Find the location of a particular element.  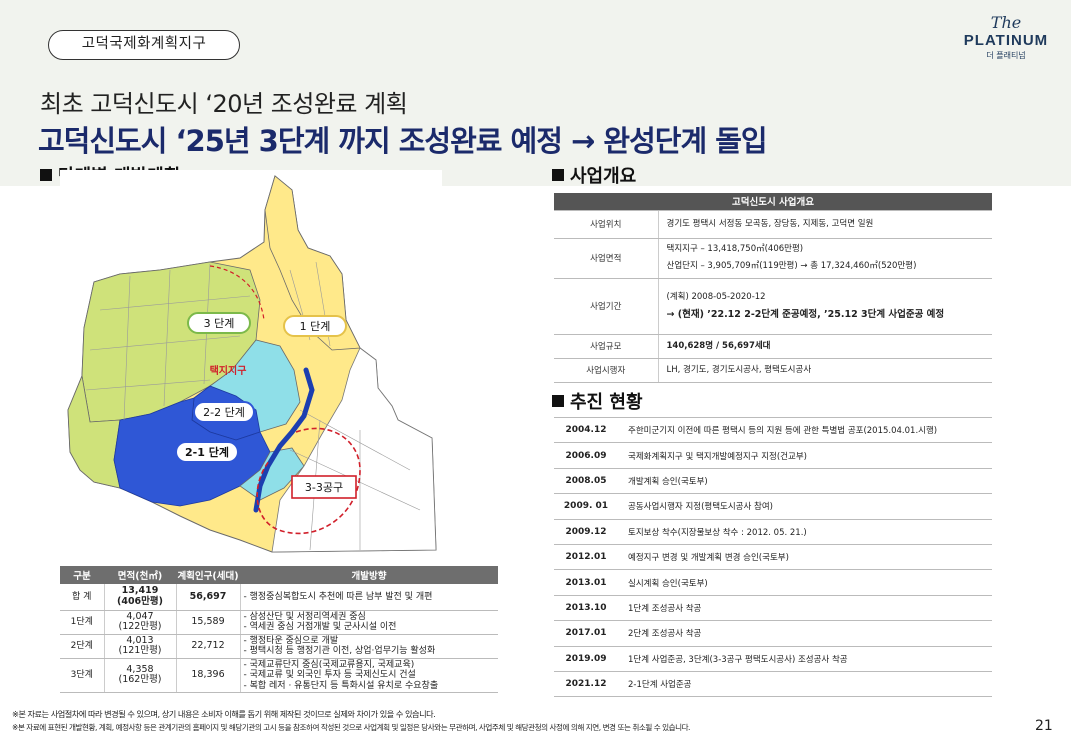

overview-key: 사업규모 is located at coordinates (606, 346).